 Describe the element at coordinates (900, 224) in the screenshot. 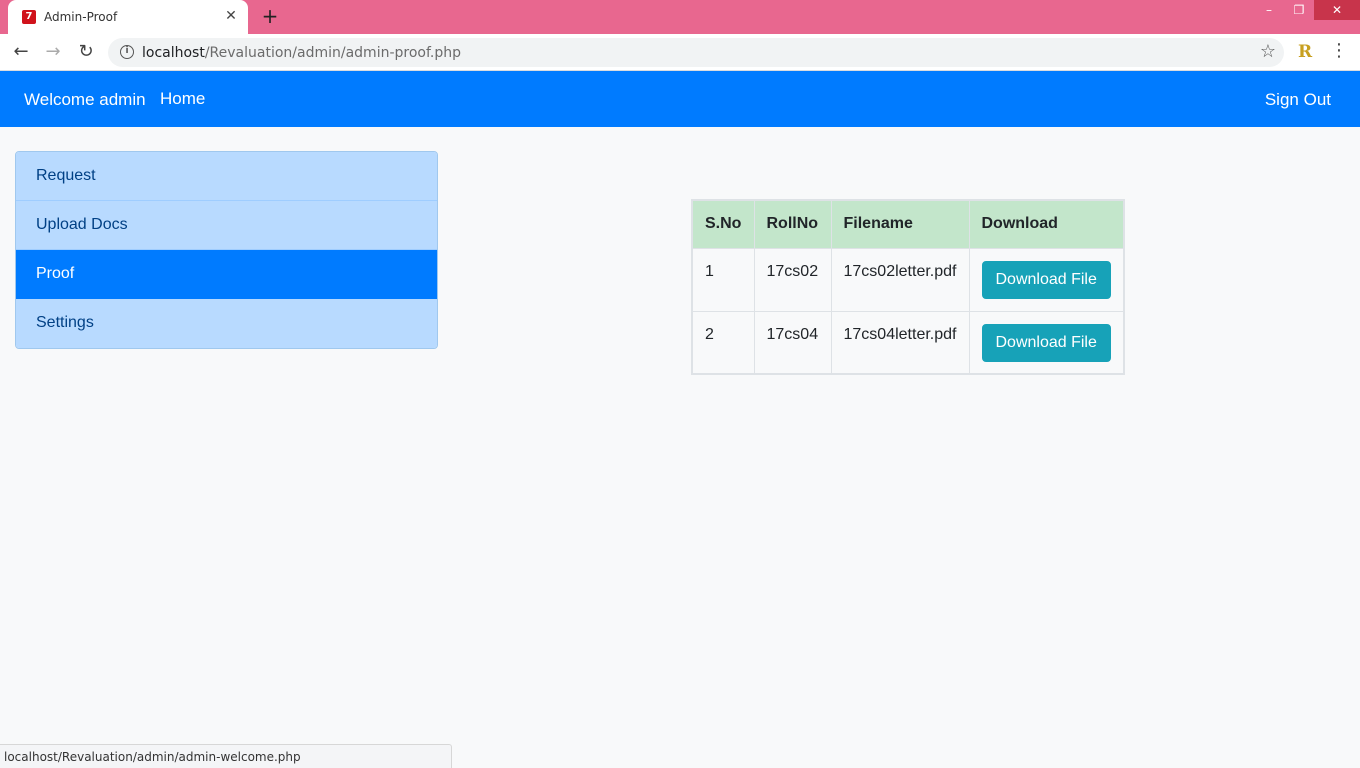

I see `header-filename: Filename` at that location.